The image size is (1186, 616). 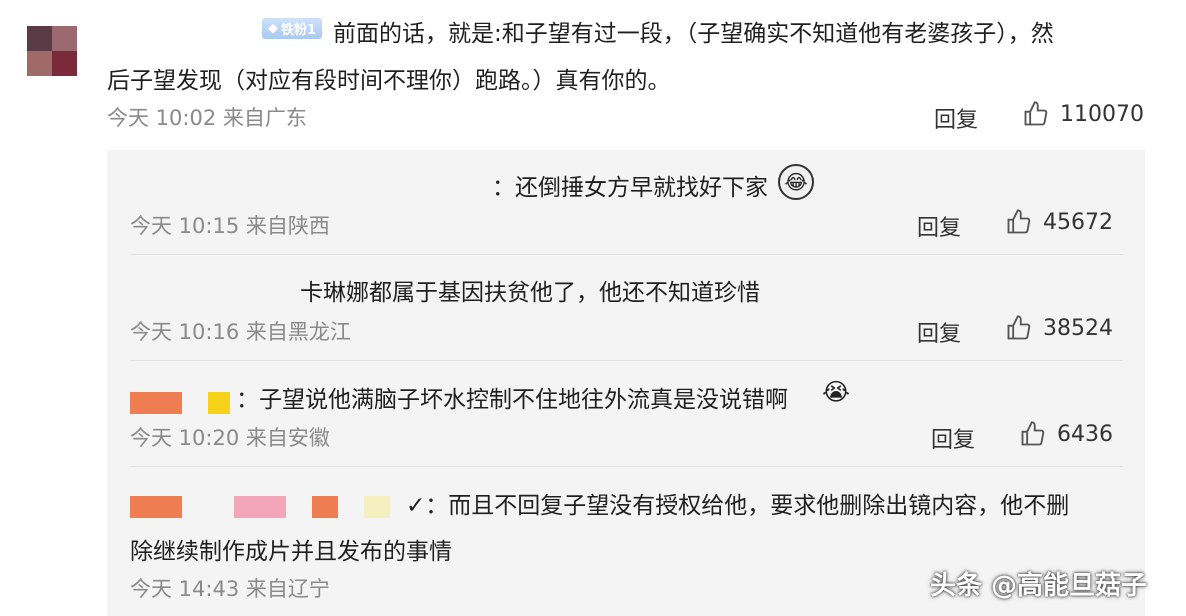 I want to click on like-button: 110070, so click(x=1083, y=114).